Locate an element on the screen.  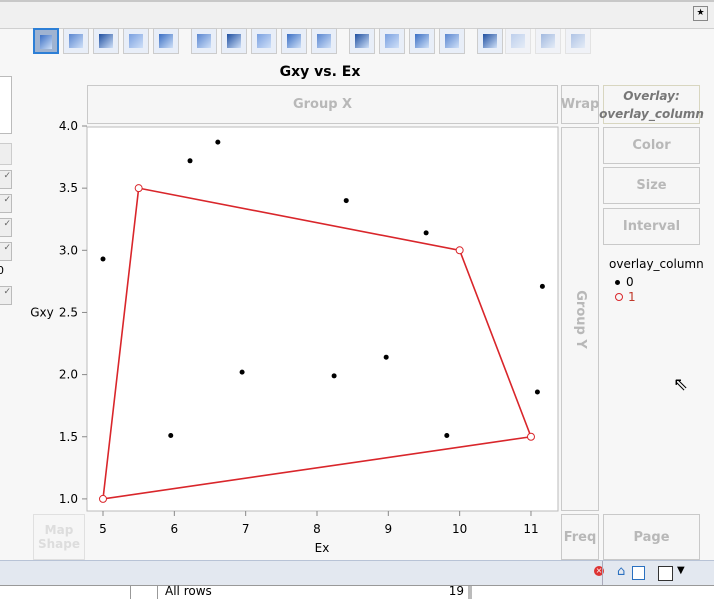
mouse-cursor-icon: ⇖ is located at coordinates (681, 384).